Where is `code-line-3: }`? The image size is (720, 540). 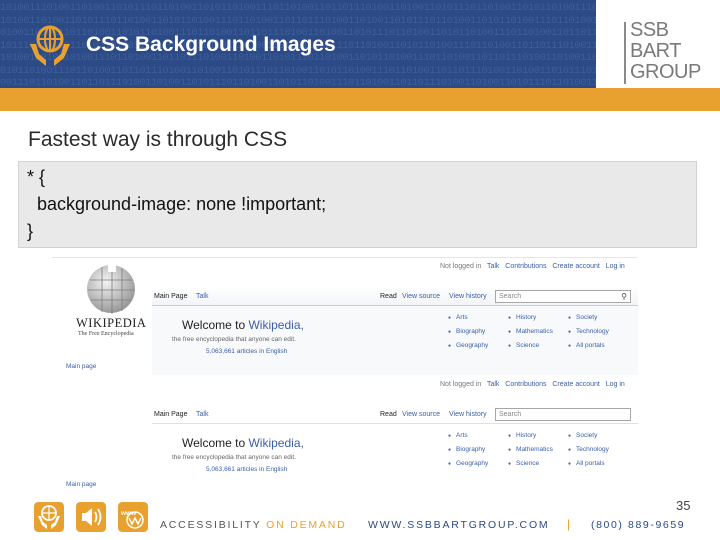 code-line-3: } is located at coordinates (30, 231).